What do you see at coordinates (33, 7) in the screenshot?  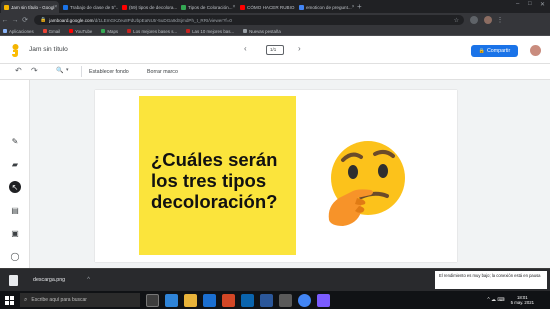 I see `tab-label: Jam sin título - Googl` at bounding box center [33, 7].